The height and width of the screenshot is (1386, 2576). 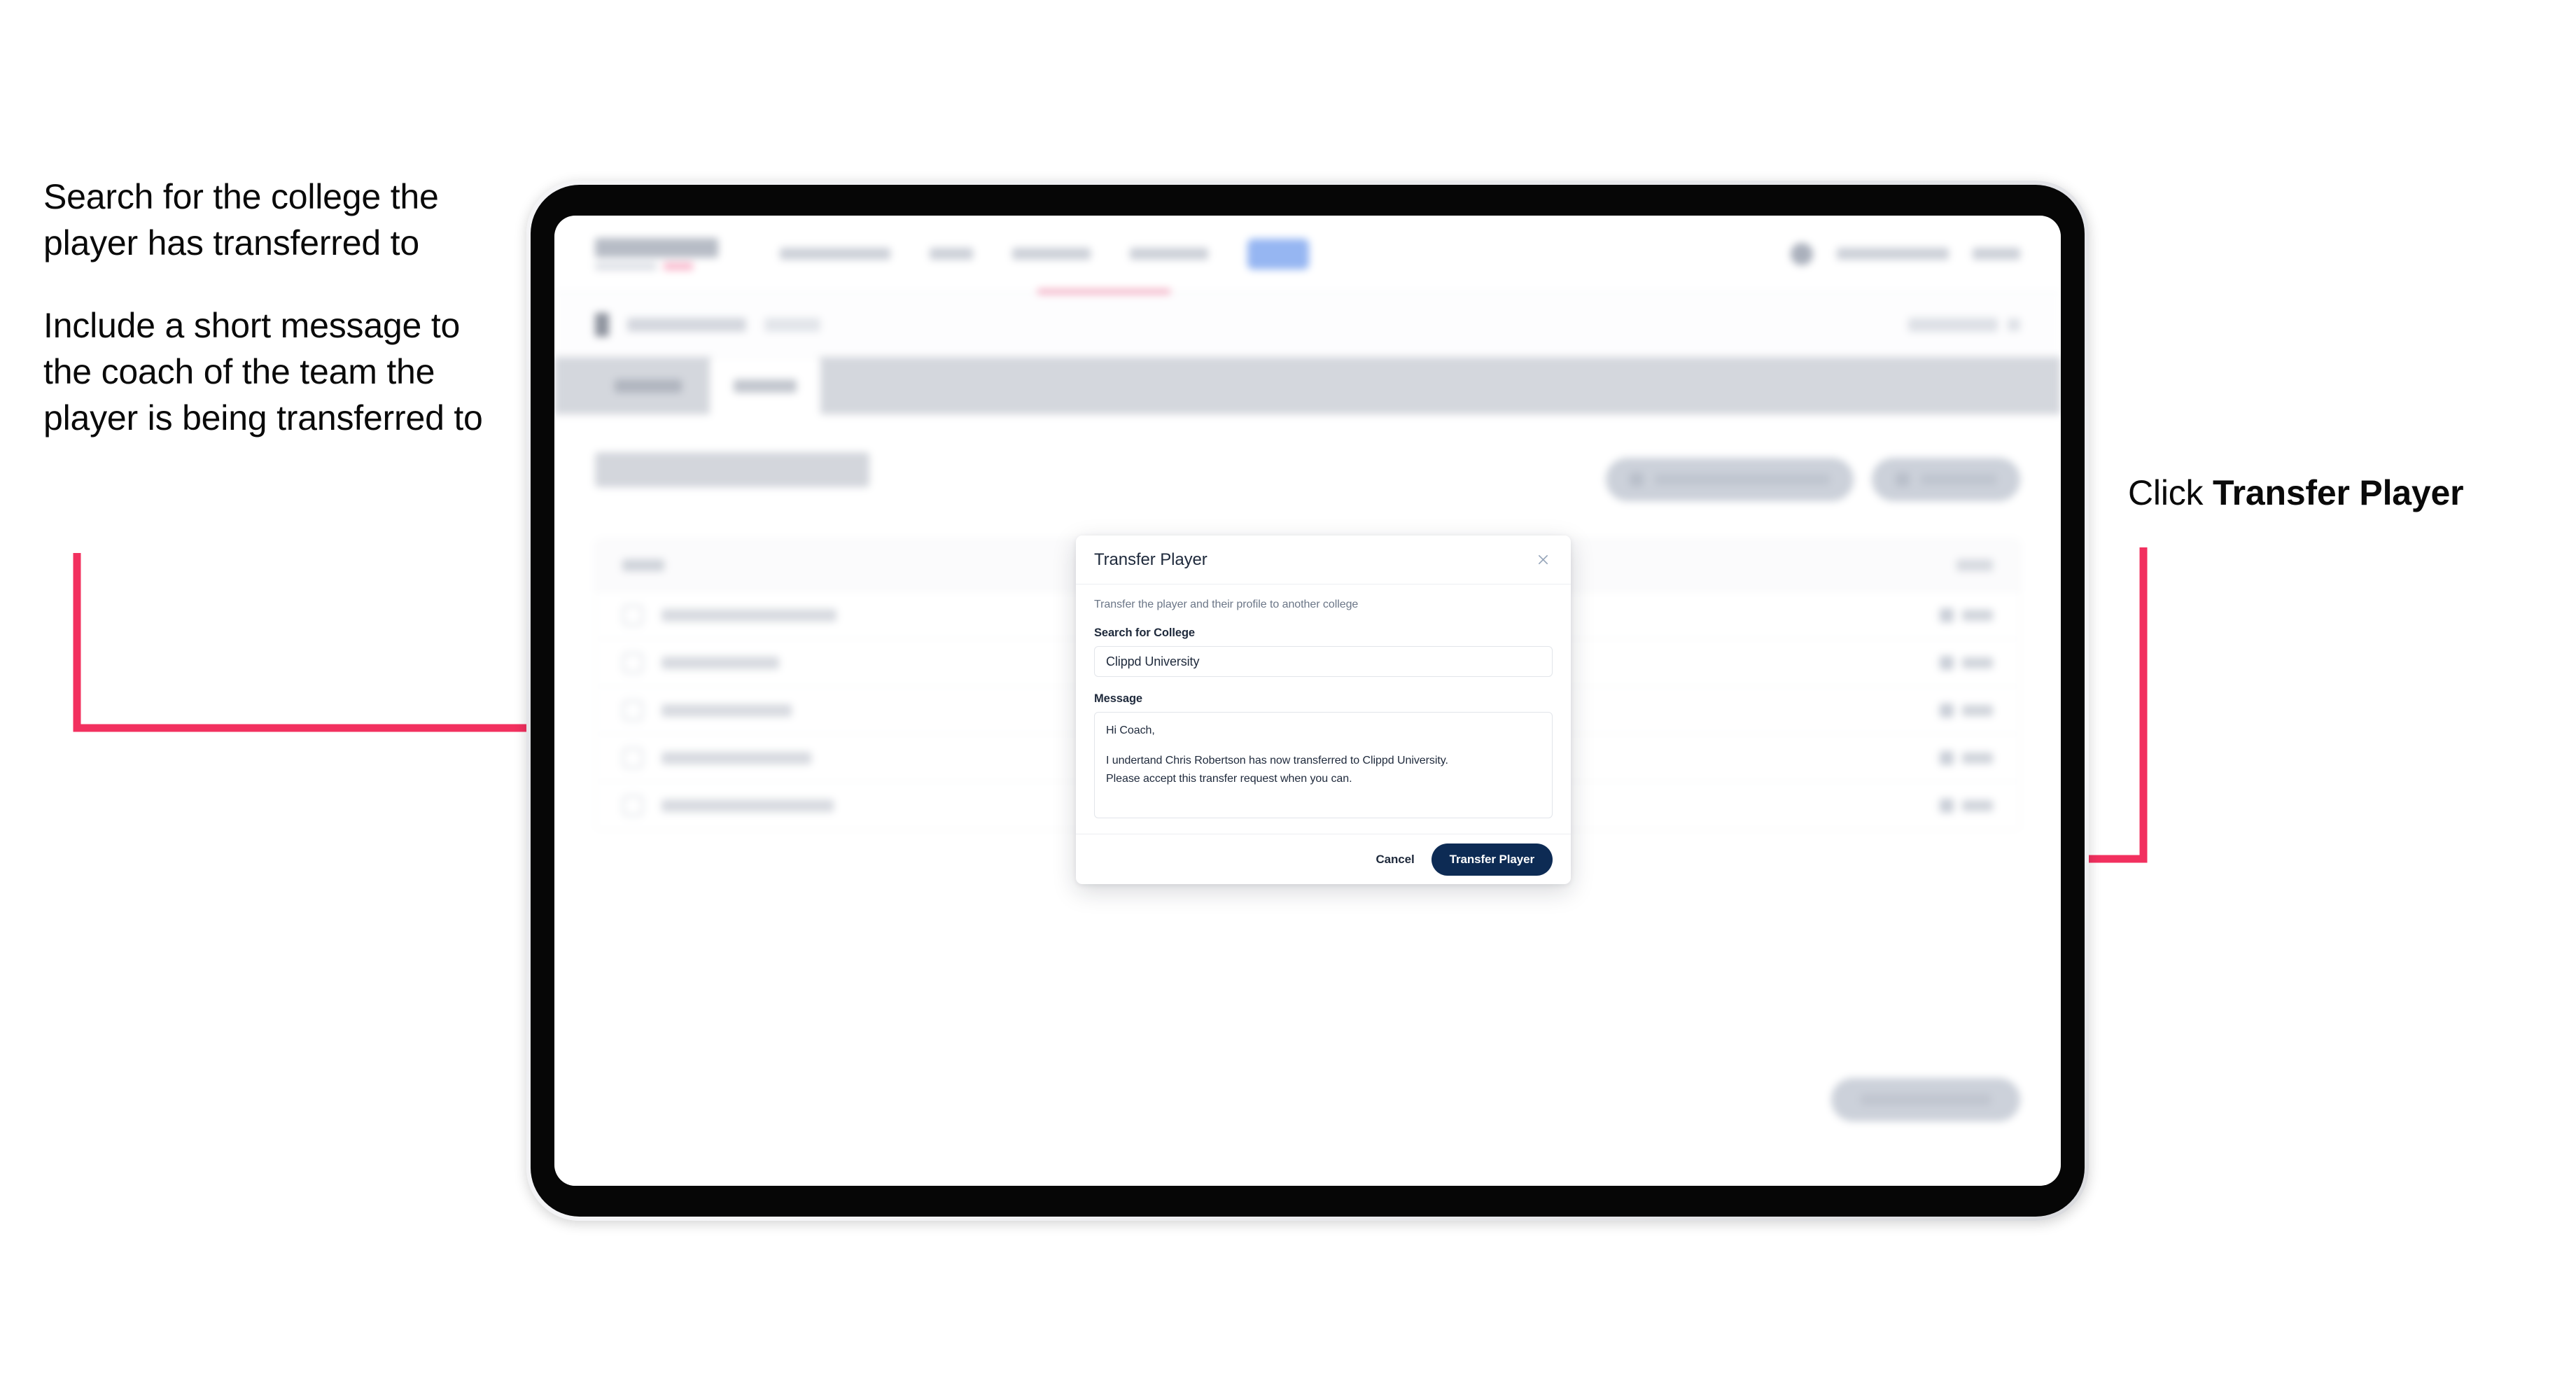 I want to click on transfer-player-button: Transfer Player, so click(x=1492, y=859).